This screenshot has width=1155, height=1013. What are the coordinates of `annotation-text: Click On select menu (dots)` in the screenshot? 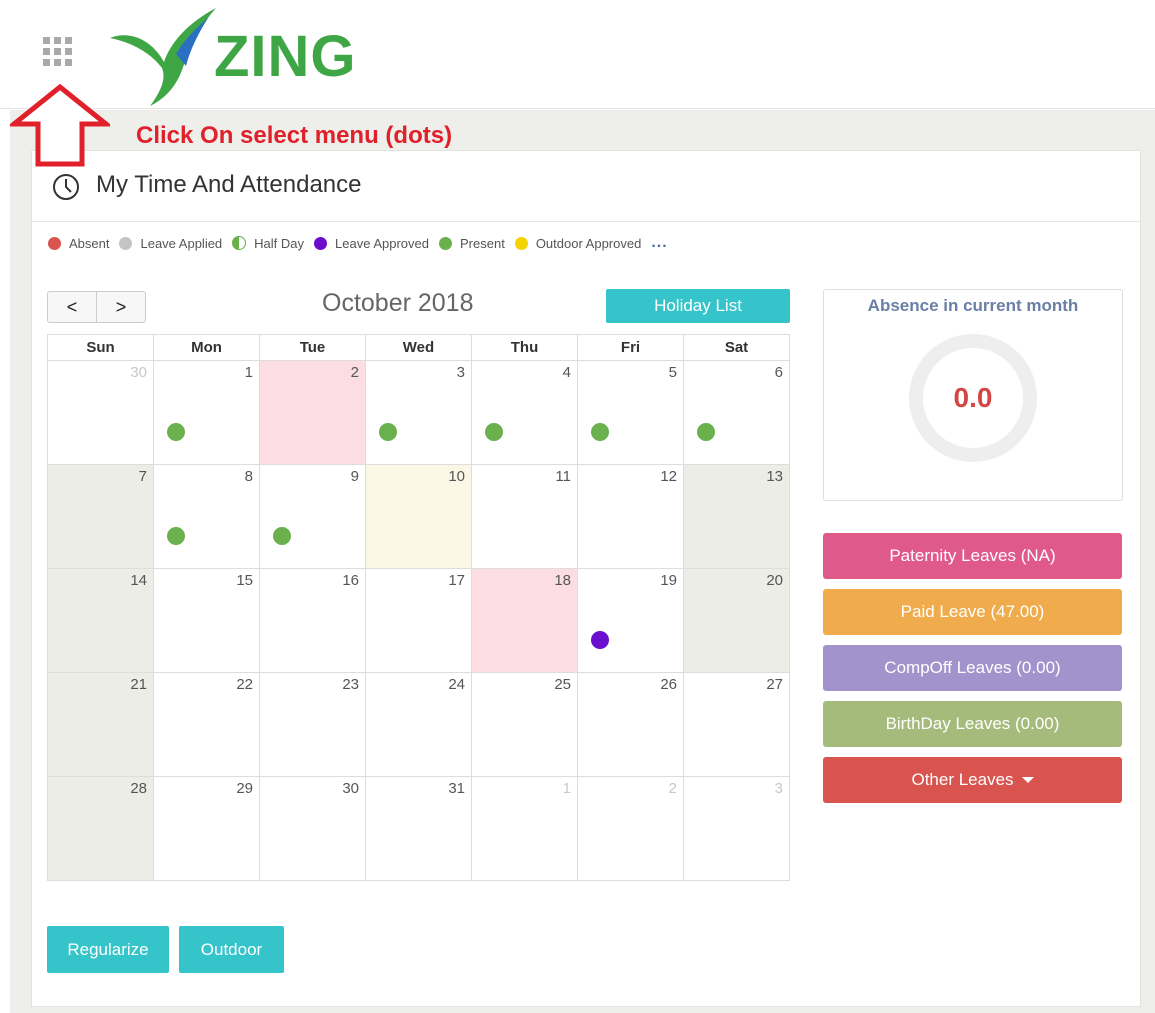 It's located at (294, 135).